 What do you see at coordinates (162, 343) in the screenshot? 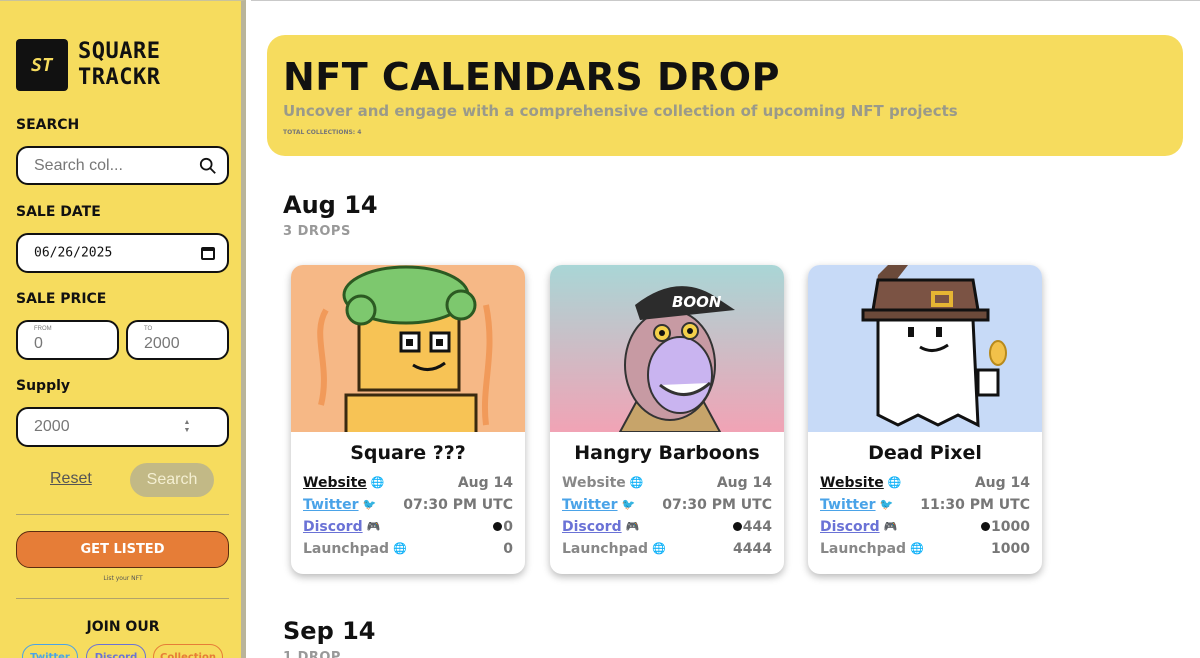
I see `price-to-value: 2000` at bounding box center [162, 343].